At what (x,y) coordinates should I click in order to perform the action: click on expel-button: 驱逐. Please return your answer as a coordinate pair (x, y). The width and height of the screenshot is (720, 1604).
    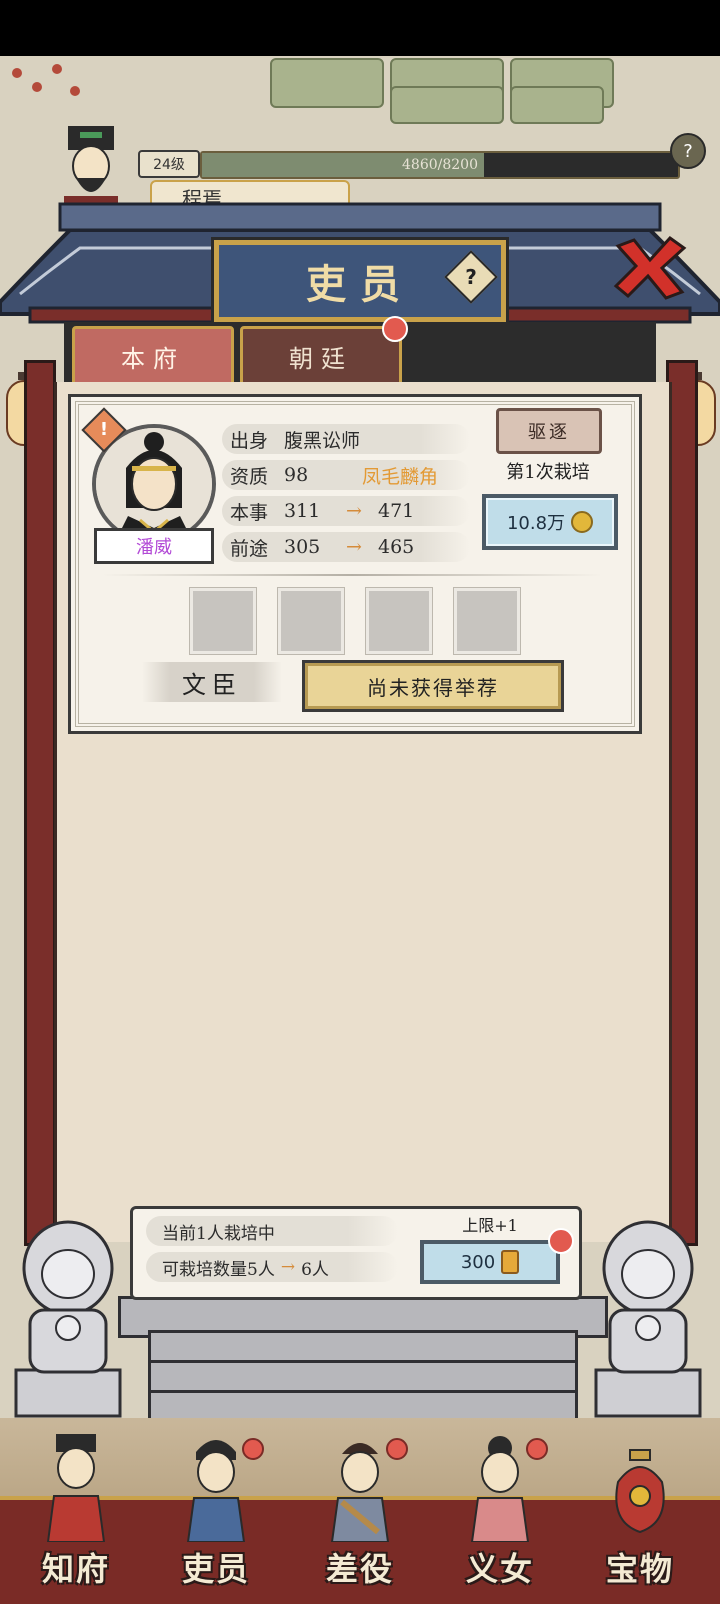
    Looking at the image, I should click on (549, 431).